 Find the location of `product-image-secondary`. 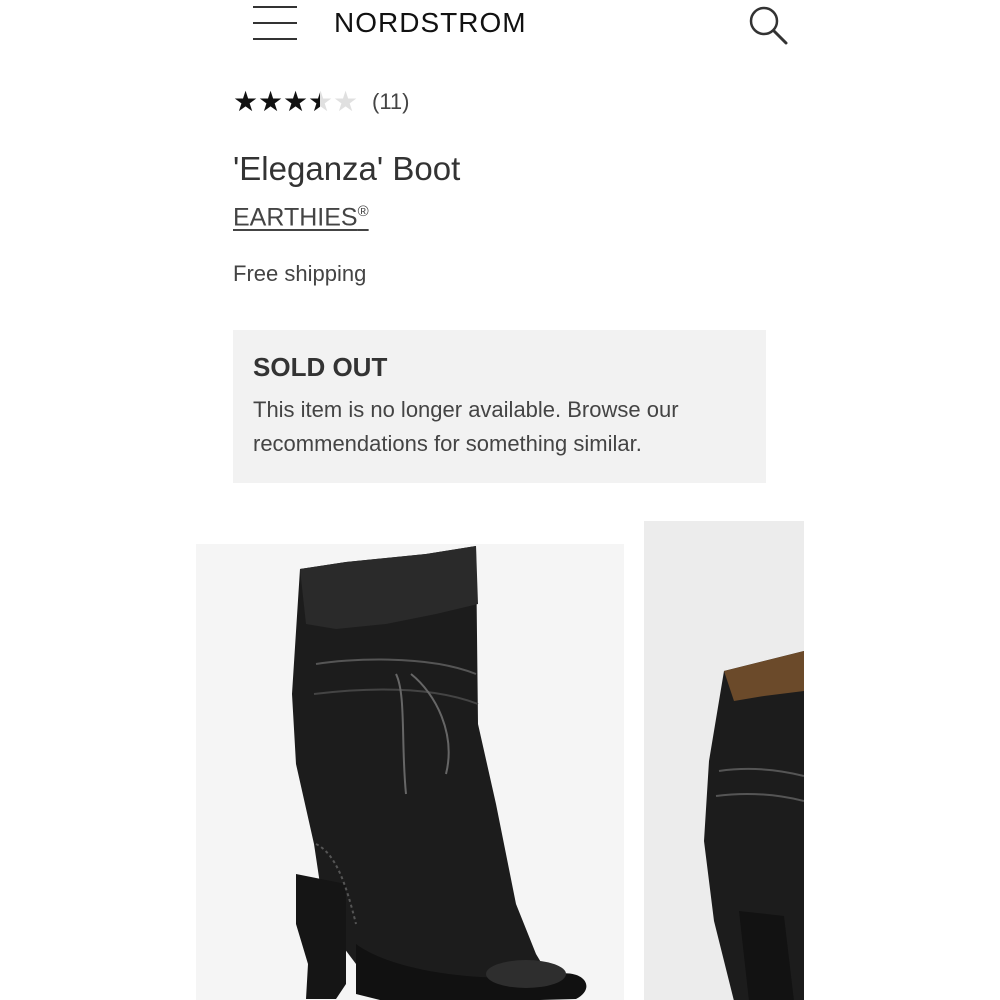

product-image-secondary is located at coordinates (724, 760).